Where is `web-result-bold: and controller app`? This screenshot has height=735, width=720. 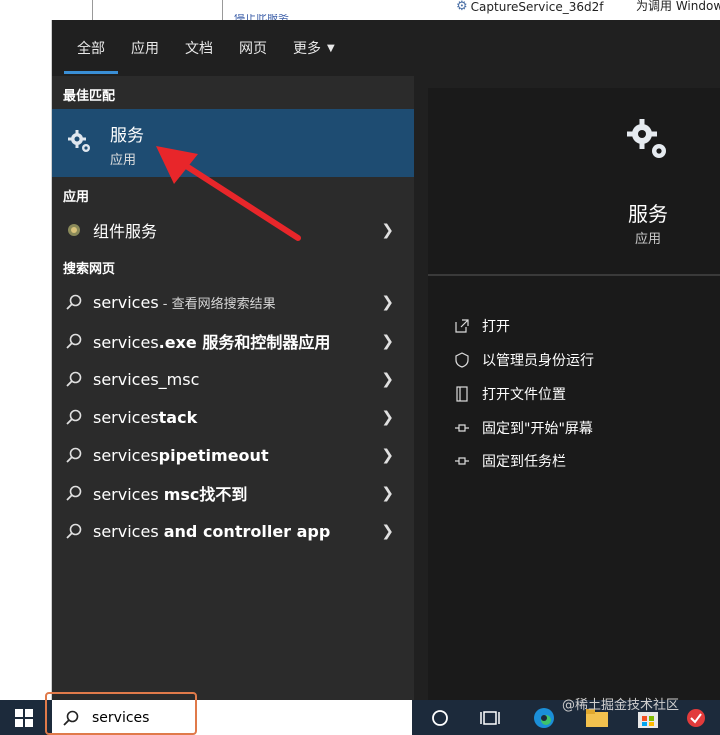 web-result-bold: and controller app is located at coordinates (247, 531).